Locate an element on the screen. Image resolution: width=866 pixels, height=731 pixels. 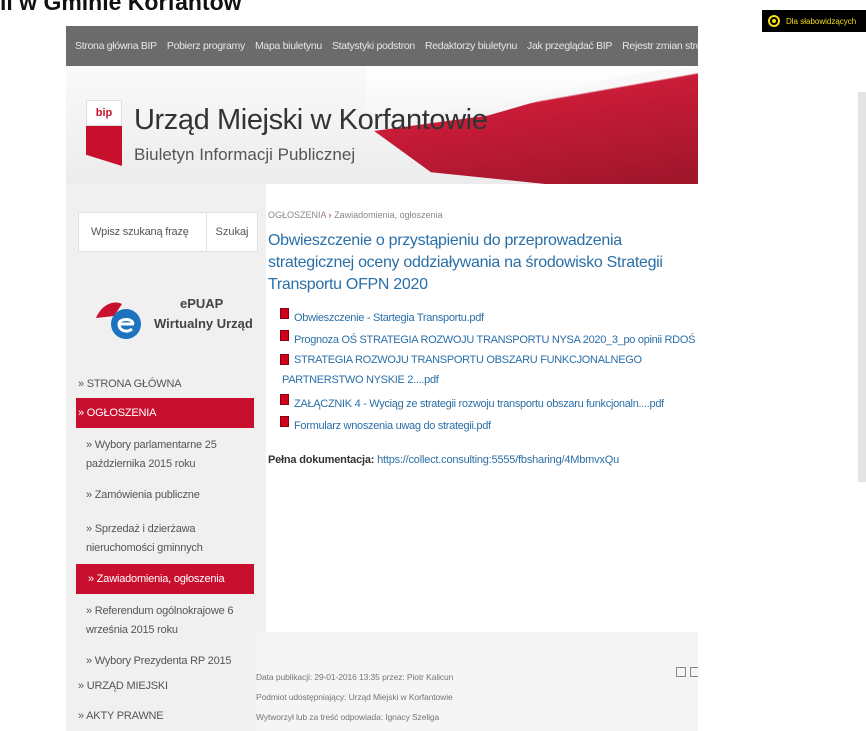
epuap-link: ePUAP Wirtualny Urząd is located at coordinates (177, 322).